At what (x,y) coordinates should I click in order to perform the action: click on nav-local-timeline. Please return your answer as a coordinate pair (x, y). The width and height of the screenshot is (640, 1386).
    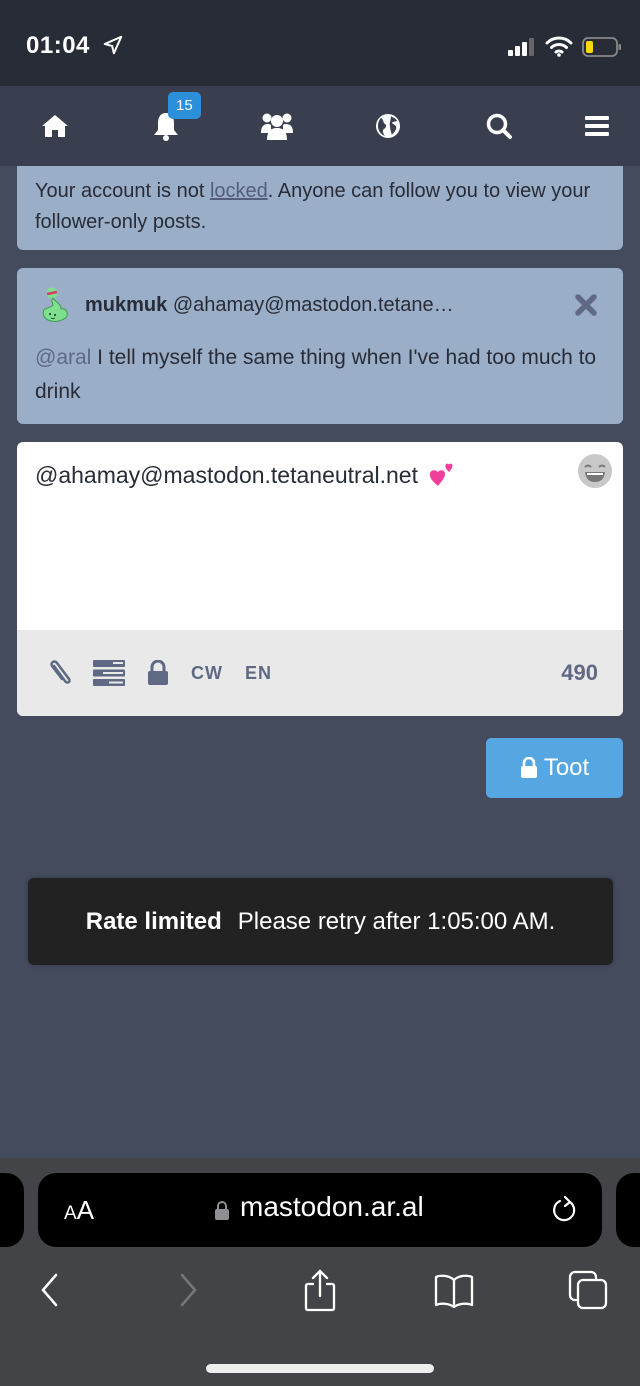
    Looking at the image, I should click on (277, 126).